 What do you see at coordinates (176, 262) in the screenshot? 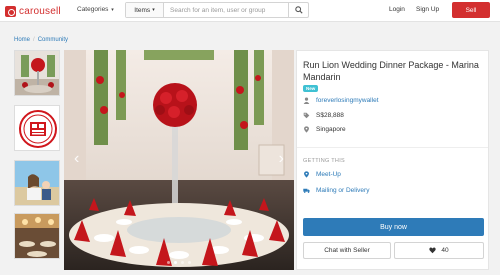
I see `carousel-dot-active` at bounding box center [176, 262].